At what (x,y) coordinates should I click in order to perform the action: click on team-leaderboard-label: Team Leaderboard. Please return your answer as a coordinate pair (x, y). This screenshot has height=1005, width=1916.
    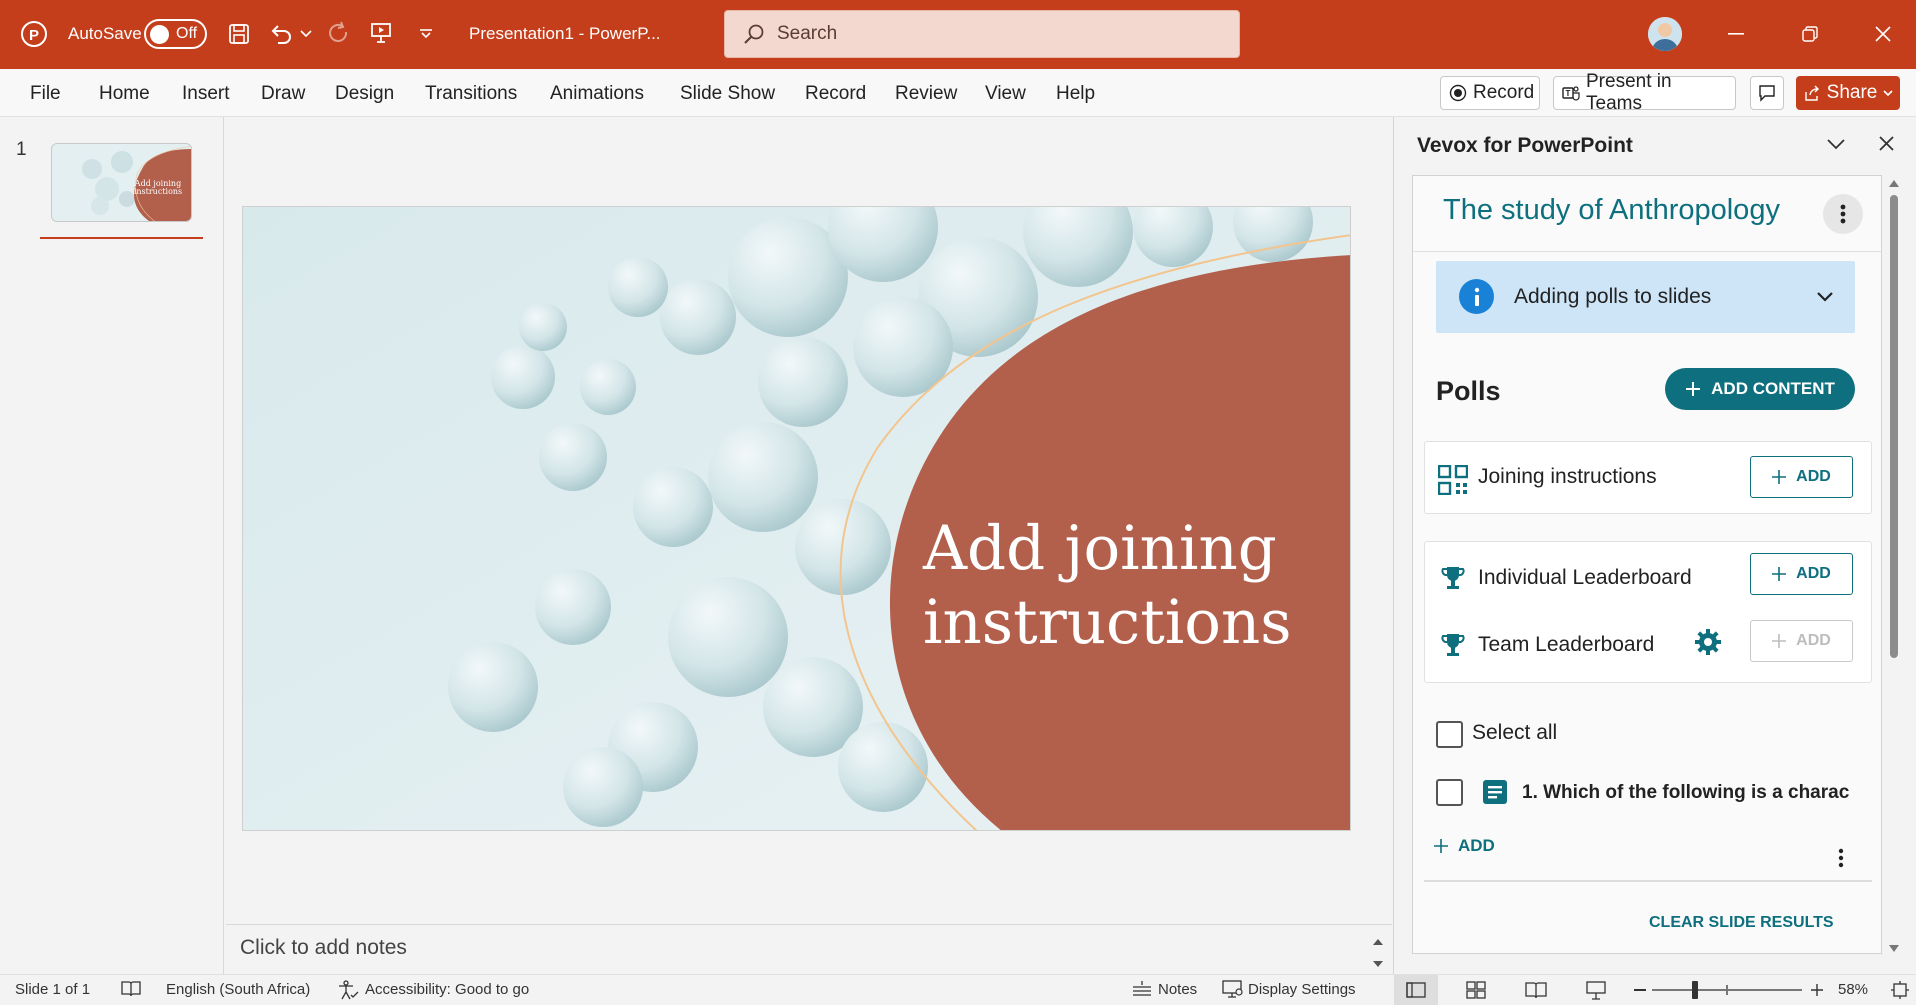
    Looking at the image, I should click on (1566, 644).